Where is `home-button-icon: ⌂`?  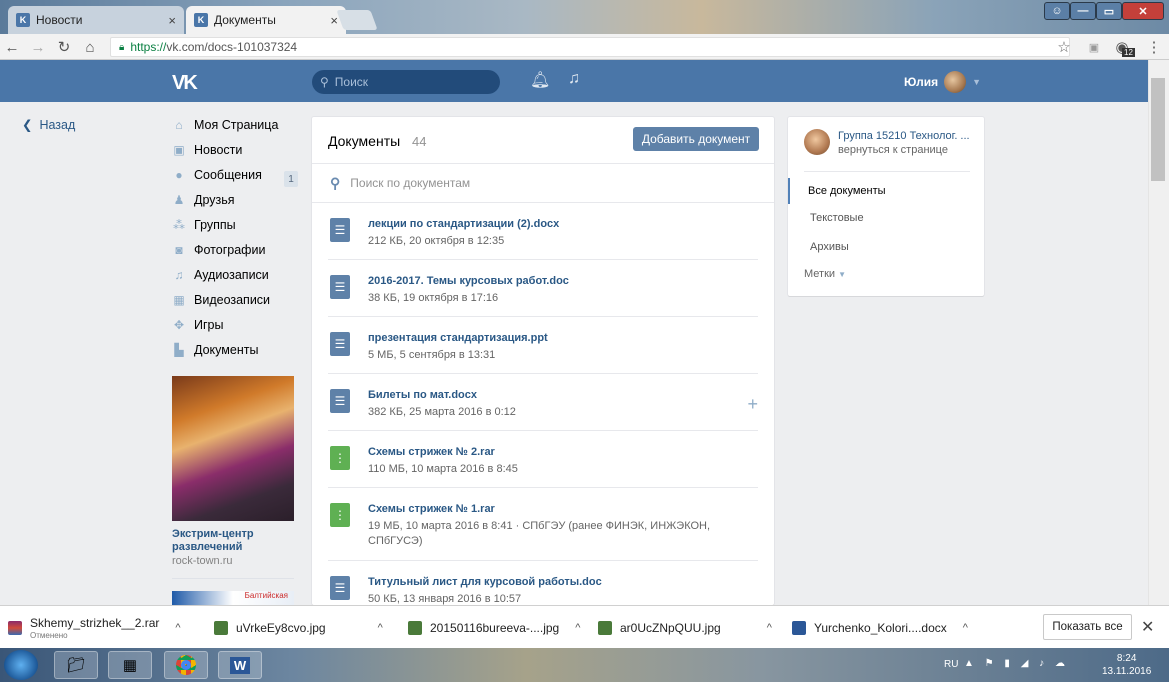
home-button-icon: ⌂ is located at coordinates (90, 47).